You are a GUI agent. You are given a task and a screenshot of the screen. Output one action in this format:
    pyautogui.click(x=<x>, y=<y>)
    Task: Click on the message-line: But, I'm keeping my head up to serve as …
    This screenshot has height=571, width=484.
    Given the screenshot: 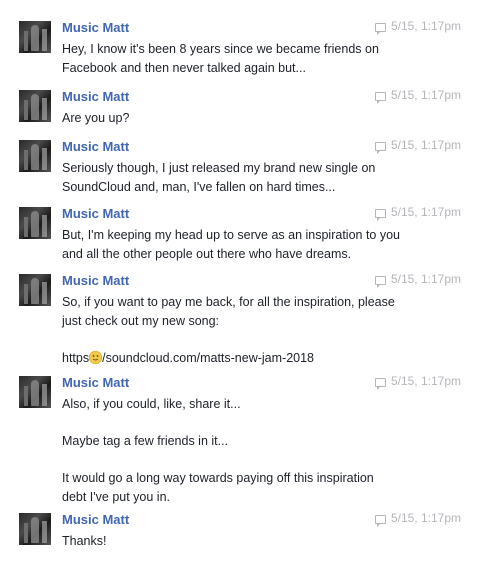 What is the action you would take?
    pyautogui.click(x=231, y=235)
    